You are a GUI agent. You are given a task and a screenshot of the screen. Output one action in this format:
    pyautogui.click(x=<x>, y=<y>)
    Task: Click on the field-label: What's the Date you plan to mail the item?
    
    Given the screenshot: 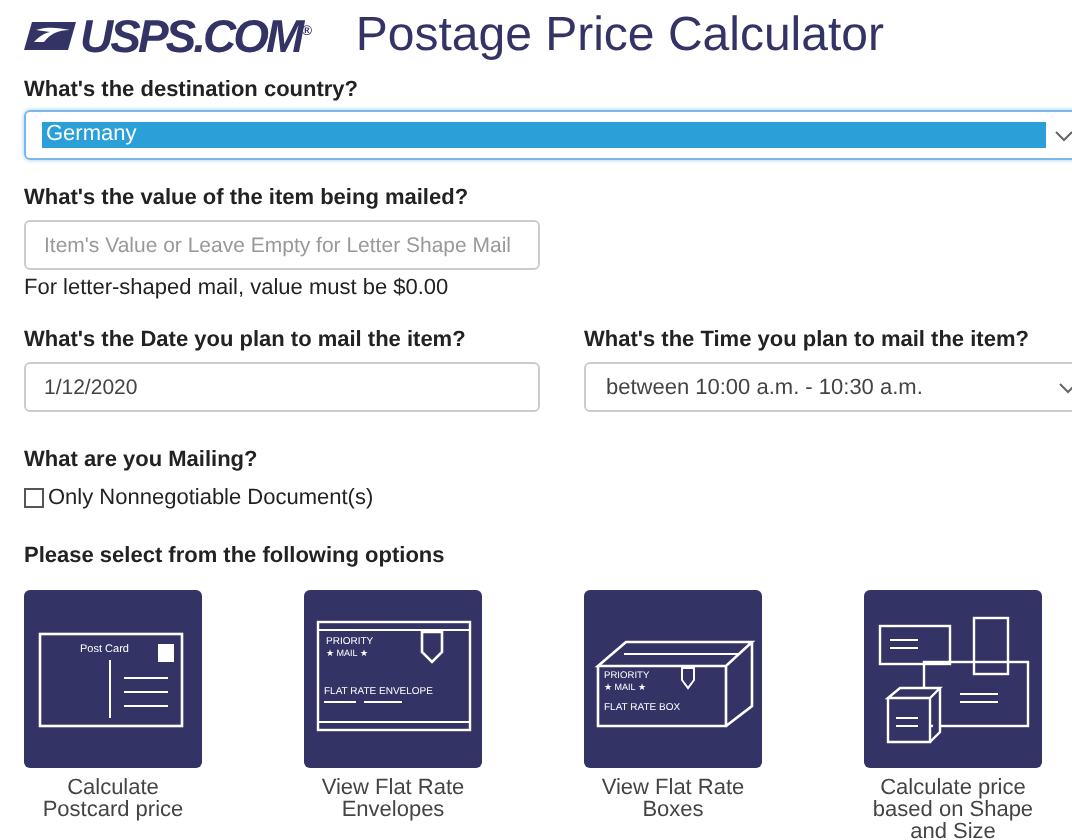 What is the action you would take?
    pyautogui.click(x=245, y=341)
    